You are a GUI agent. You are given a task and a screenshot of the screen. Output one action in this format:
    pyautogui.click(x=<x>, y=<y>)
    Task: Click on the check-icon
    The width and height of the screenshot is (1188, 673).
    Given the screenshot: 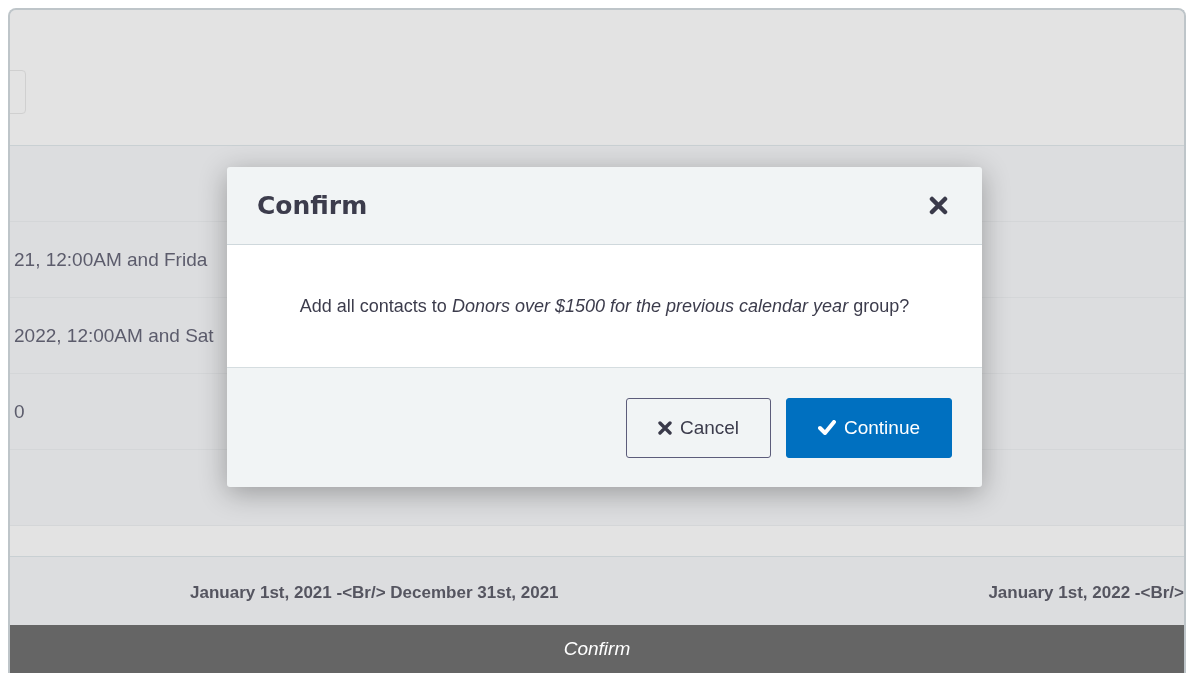 What is the action you would take?
    pyautogui.click(x=826, y=427)
    